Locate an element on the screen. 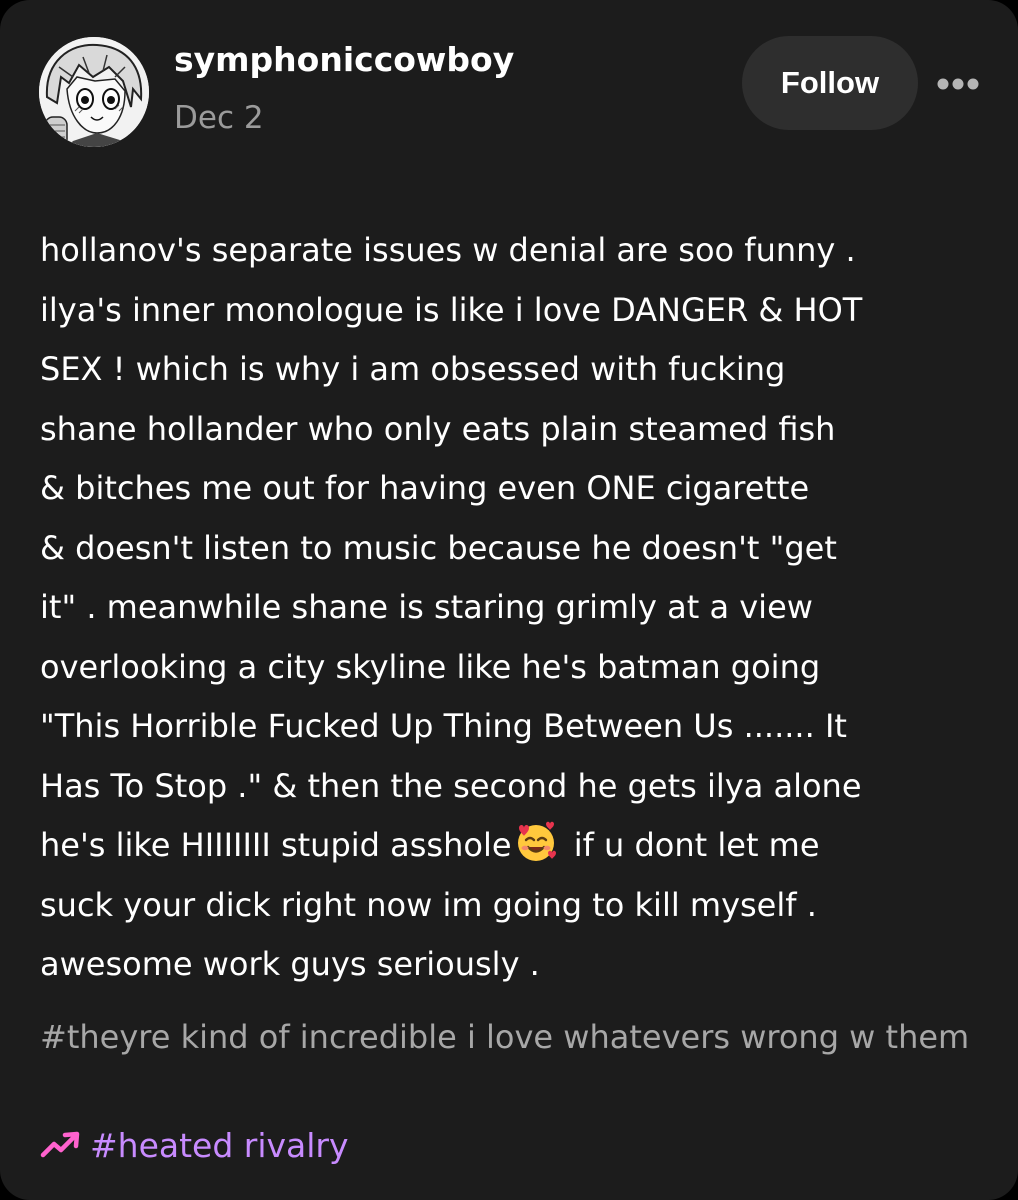 This screenshot has height=1200, width=1018. author-avatar is located at coordinates (94, 92).